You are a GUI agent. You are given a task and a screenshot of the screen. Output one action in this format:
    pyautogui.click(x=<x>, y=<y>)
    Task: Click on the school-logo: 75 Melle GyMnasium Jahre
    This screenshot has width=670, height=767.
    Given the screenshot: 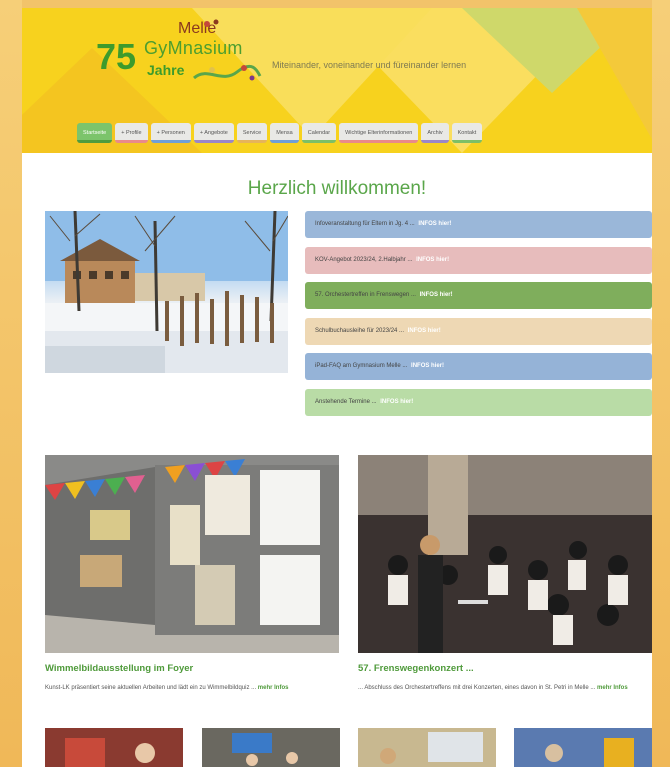 What is the action you would take?
    pyautogui.click(x=179, y=55)
    